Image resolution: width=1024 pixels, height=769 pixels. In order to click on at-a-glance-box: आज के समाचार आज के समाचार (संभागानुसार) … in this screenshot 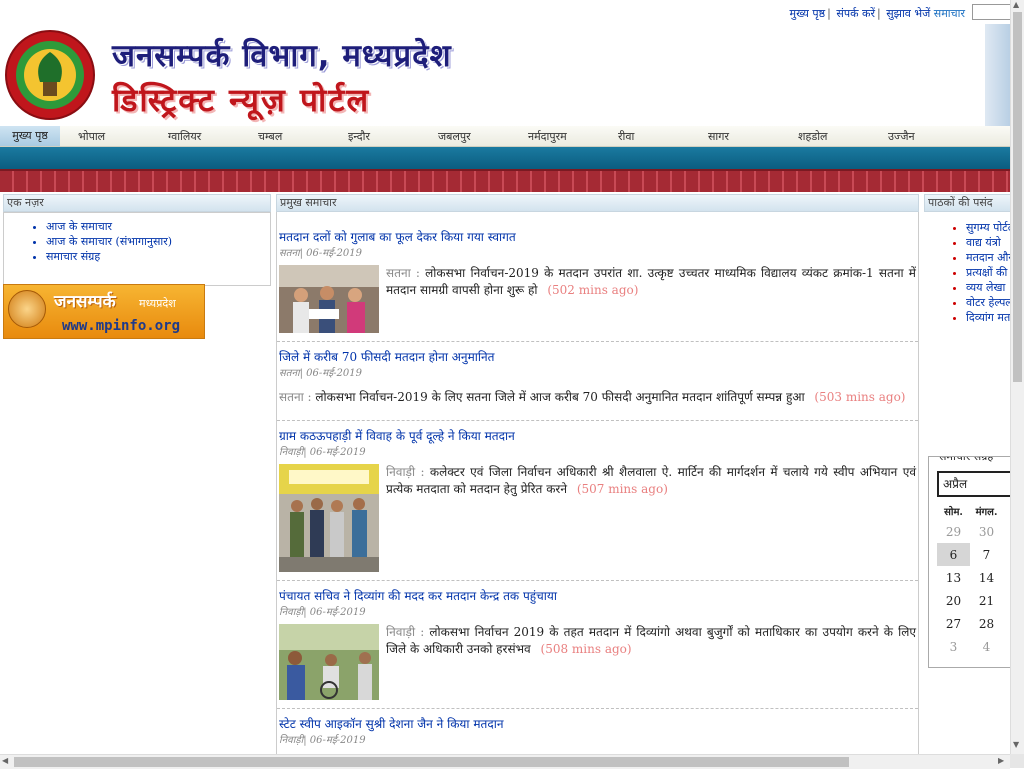, I will do `click(137, 249)`.